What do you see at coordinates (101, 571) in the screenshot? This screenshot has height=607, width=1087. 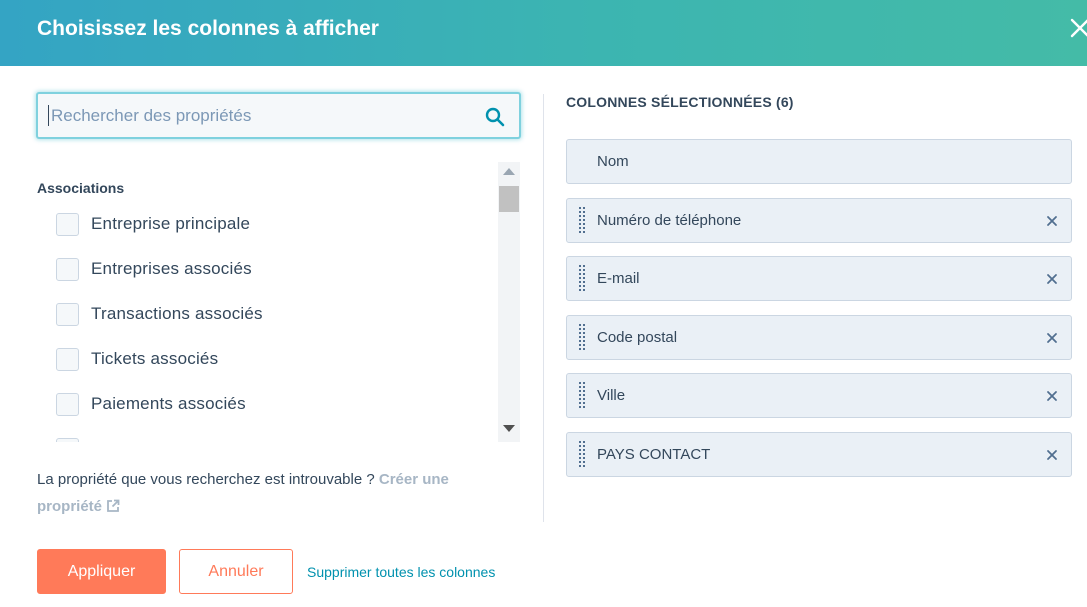 I see `apply-button: Appliquer` at bounding box center [101, 571].